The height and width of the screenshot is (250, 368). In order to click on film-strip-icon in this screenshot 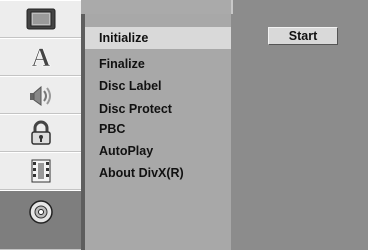, I will do `click(40, 171)`.